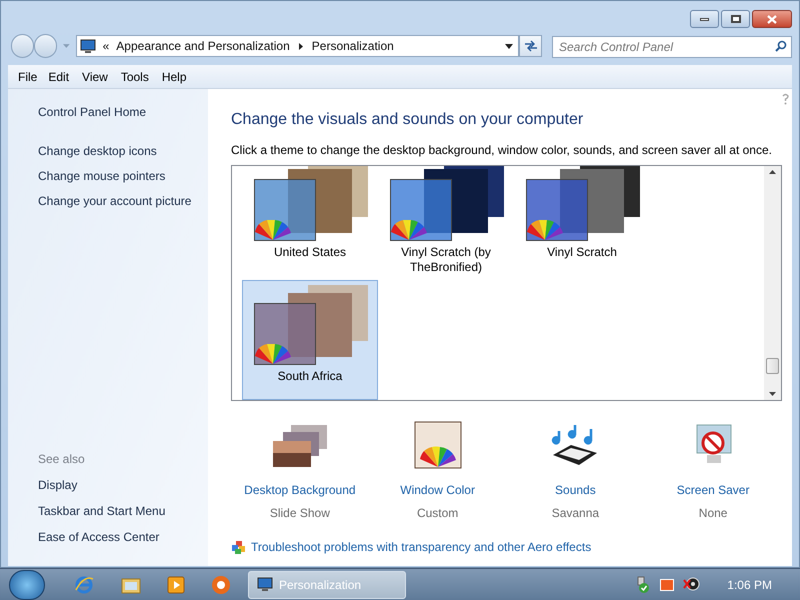 The image size is (800, 600). Describe the element at coordinates (95, 77) in the screenshot. I see `menu-item: View` at that location.